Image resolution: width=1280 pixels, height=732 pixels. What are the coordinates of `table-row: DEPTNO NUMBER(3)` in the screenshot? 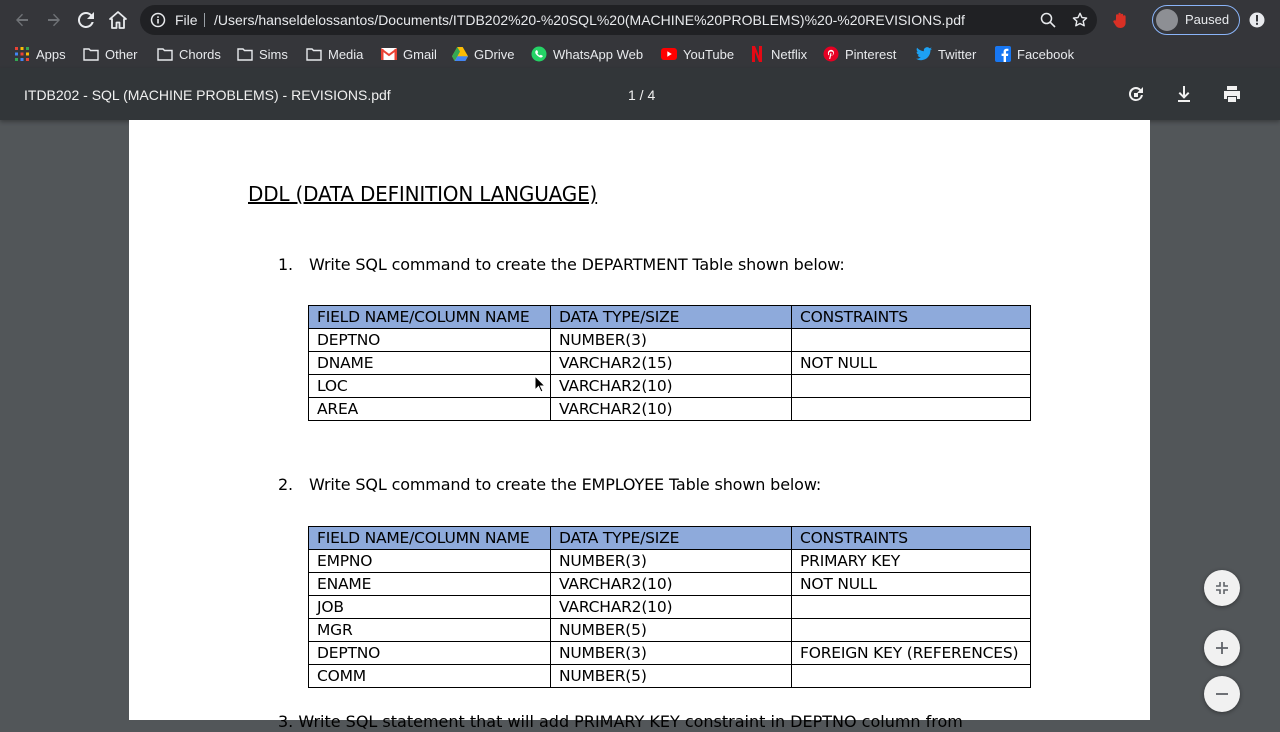 It's located at (669, 340).